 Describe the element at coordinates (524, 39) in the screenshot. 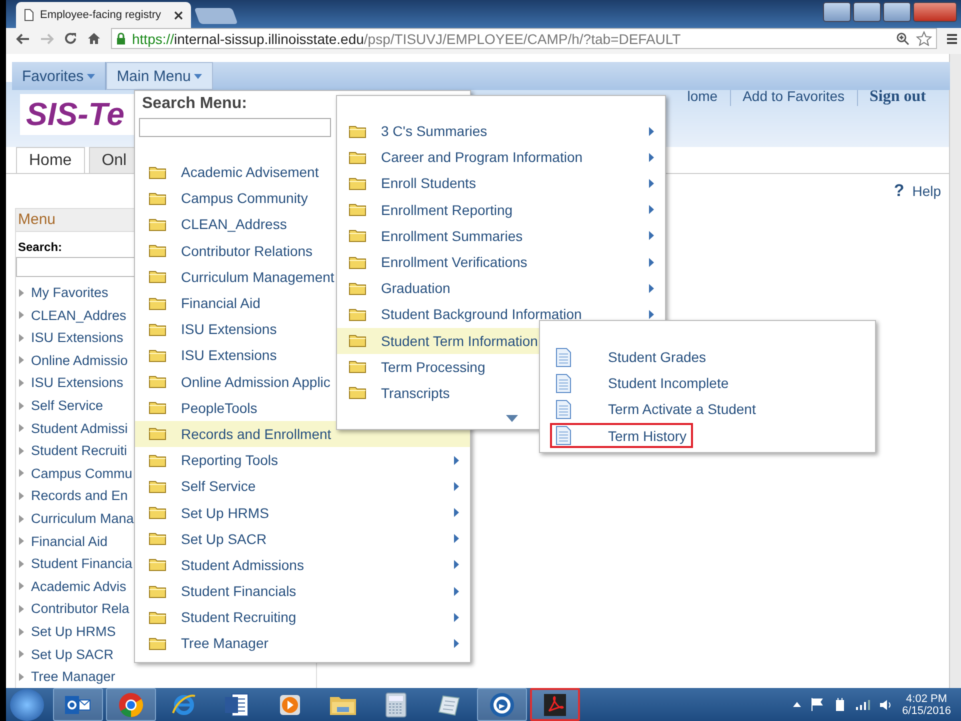

I see `address-field: https://internal-sissup.illinoisstate.edu/psp/TISUVJ/EMPLOYEE/CAMP/h/?tab=DEFAULT` at that location.